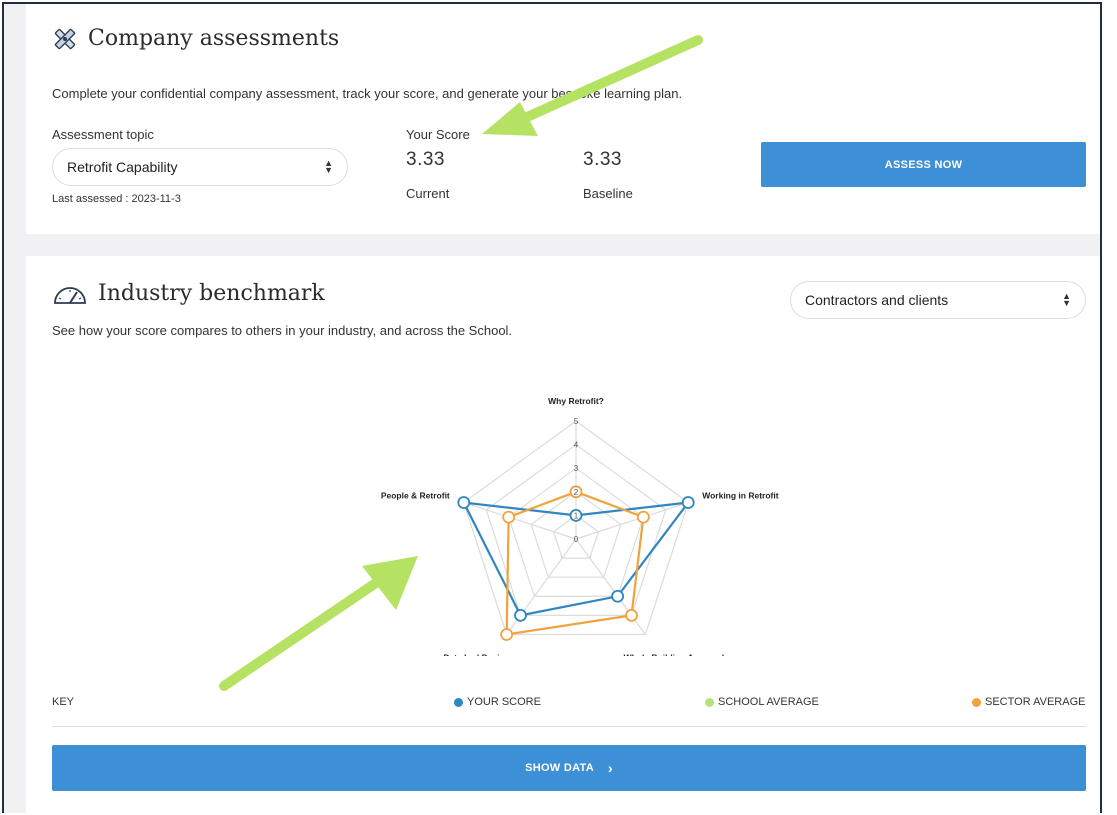 This screenshot has width=1117, height=815. I want to click on assess-now-button: ASSESS NOW, so click(923, 164).